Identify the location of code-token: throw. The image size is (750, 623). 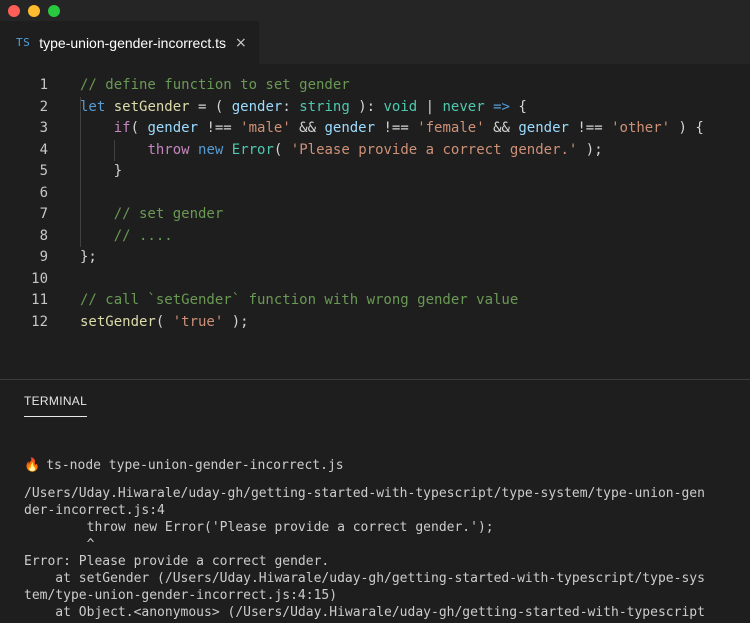
(168, 149).